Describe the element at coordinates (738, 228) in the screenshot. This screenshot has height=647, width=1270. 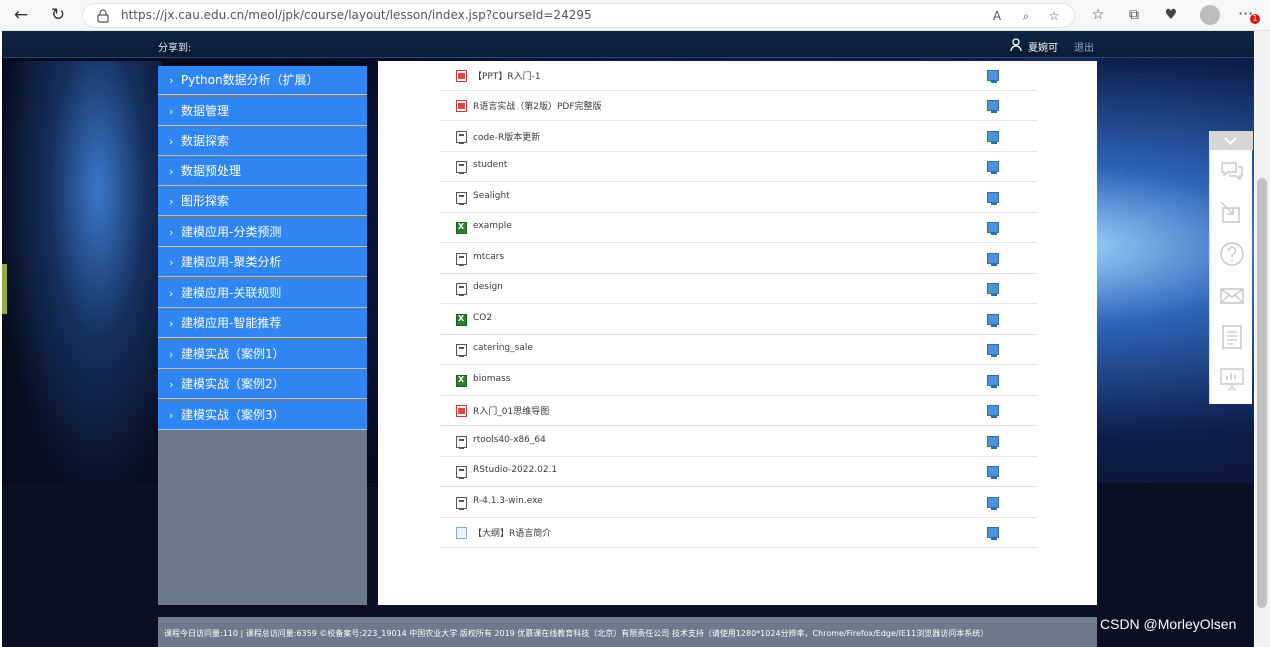
I see `list-item: example` at that location.